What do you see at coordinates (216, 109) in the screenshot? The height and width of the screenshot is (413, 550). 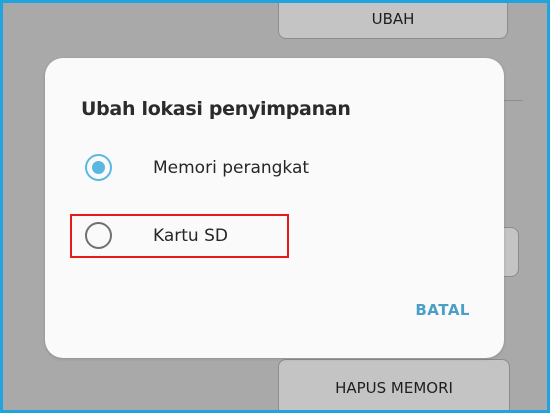 I see `dialog-title: Ubah lokasi penyimpanan` at bounding box center [216, 109].